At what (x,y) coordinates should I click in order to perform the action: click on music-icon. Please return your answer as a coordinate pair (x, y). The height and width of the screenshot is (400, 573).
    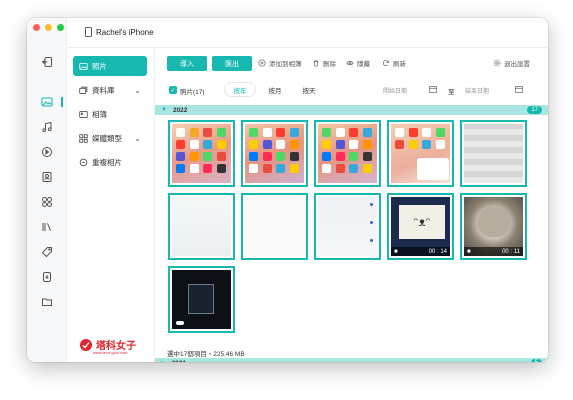
    Looking at the image, I should click on (47, 127).